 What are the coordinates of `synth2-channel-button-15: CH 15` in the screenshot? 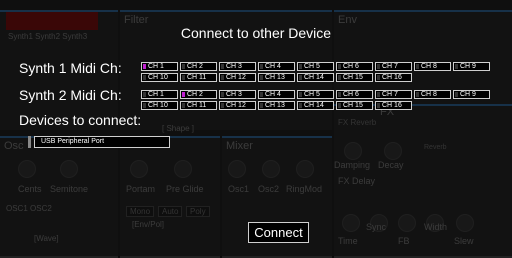 It's located at (354, 105).